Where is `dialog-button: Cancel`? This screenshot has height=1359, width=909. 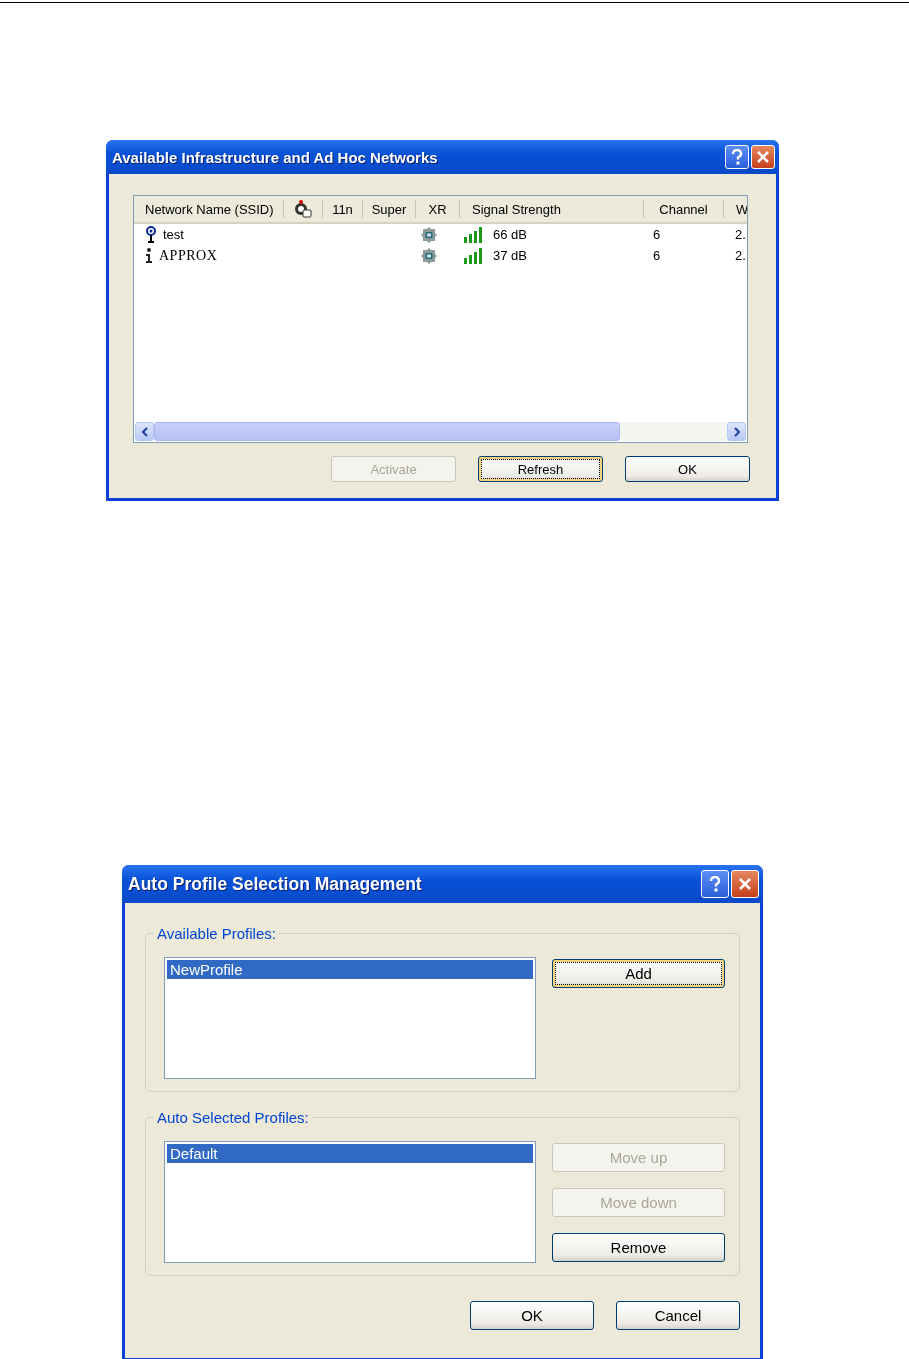
dialog-button: Cancel is located at coordinates (678, 1315).